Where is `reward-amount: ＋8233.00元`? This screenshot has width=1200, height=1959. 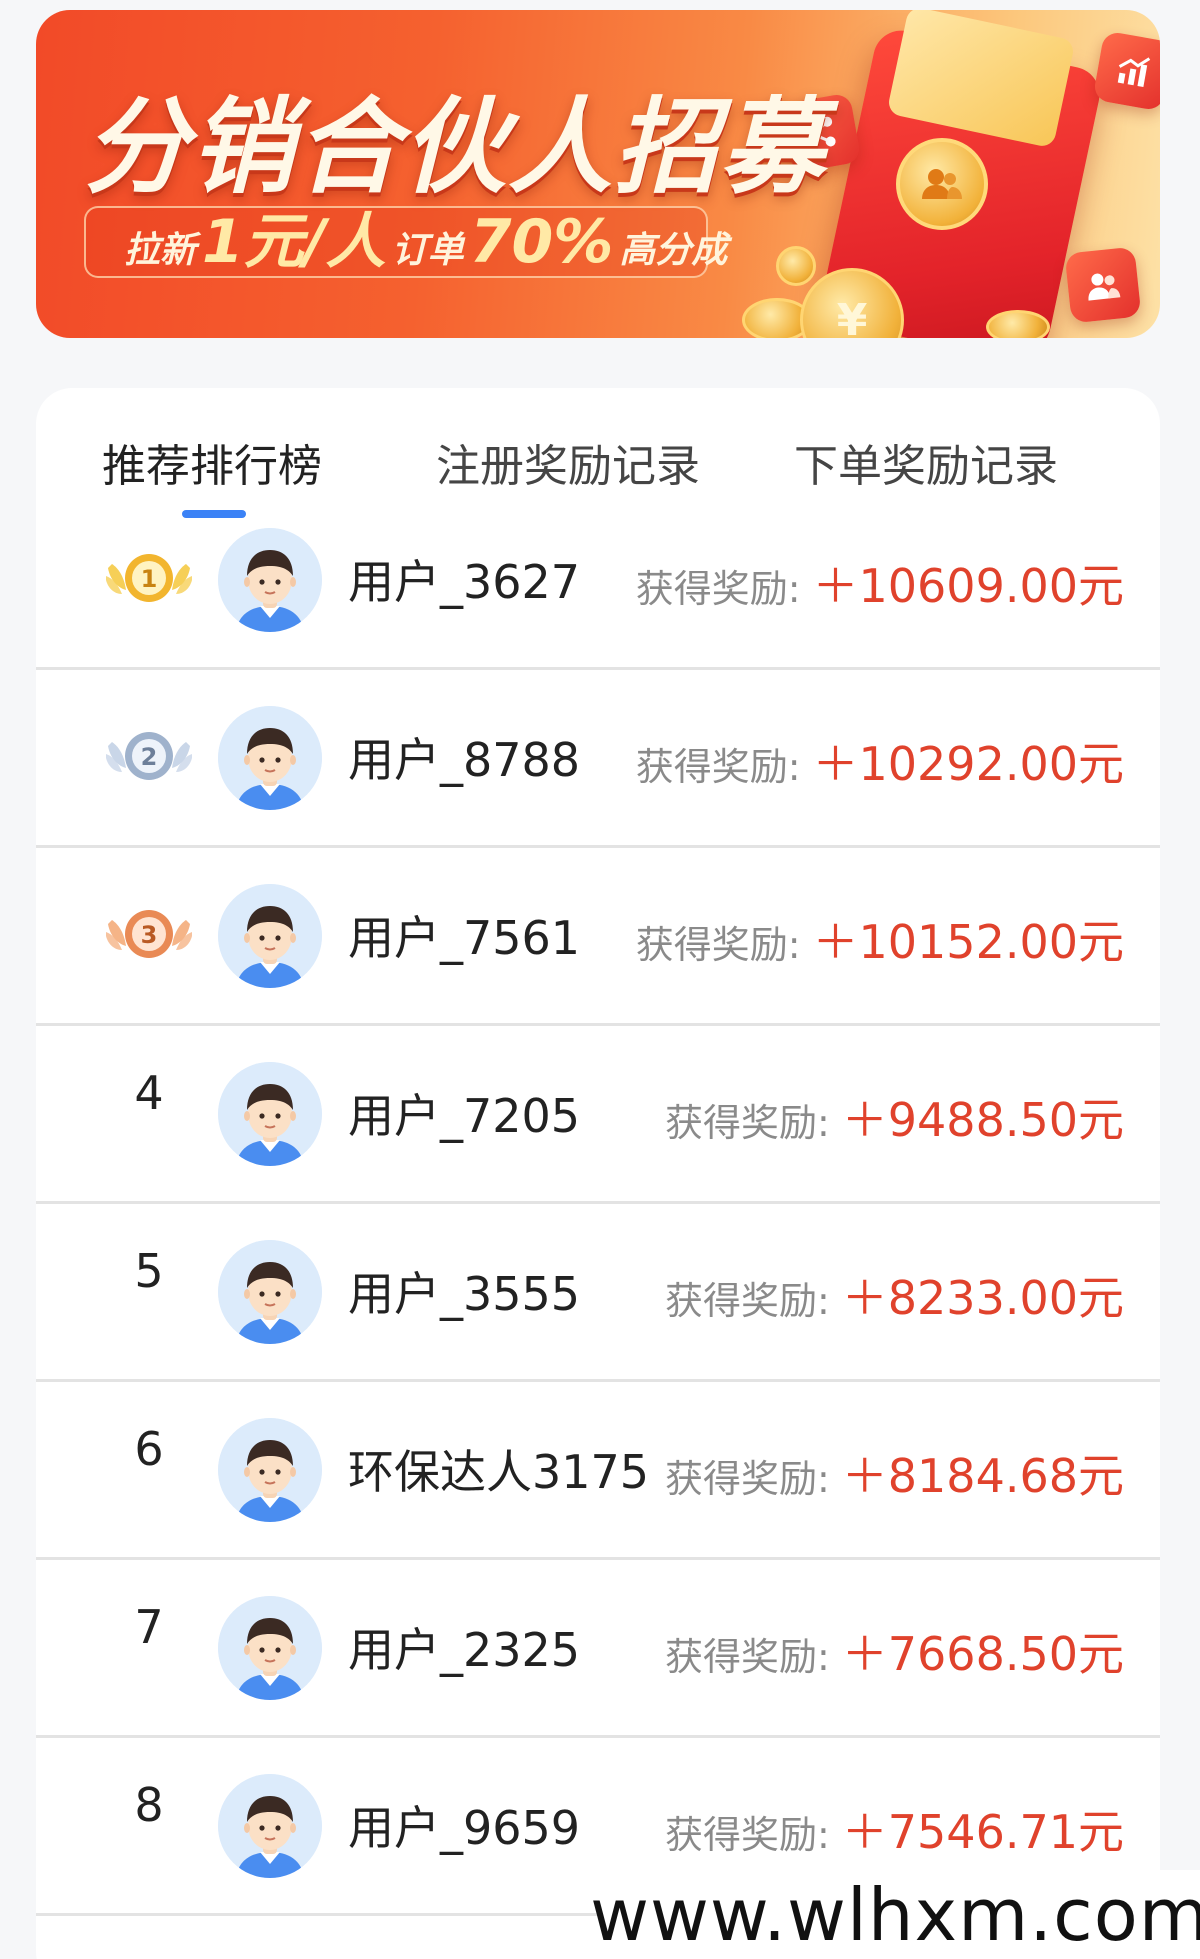 reward-amount: ＋8233.00元 is located at coordinates (982, 1298).